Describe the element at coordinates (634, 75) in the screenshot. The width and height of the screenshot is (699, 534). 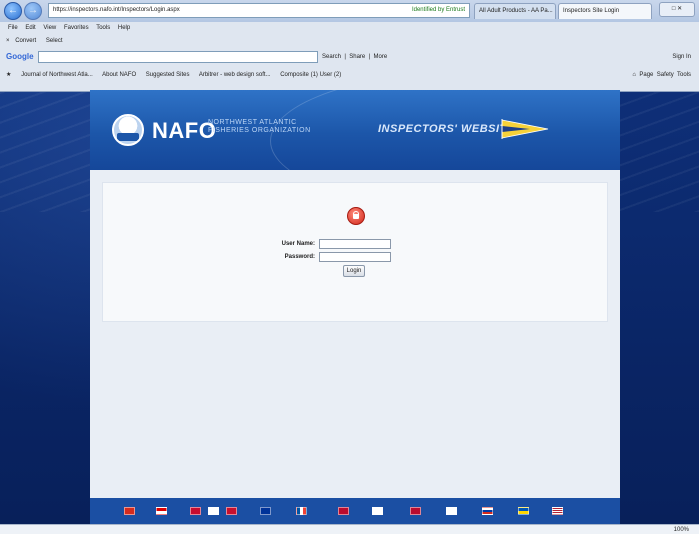
I see `home-icon: ⌂` at that location.